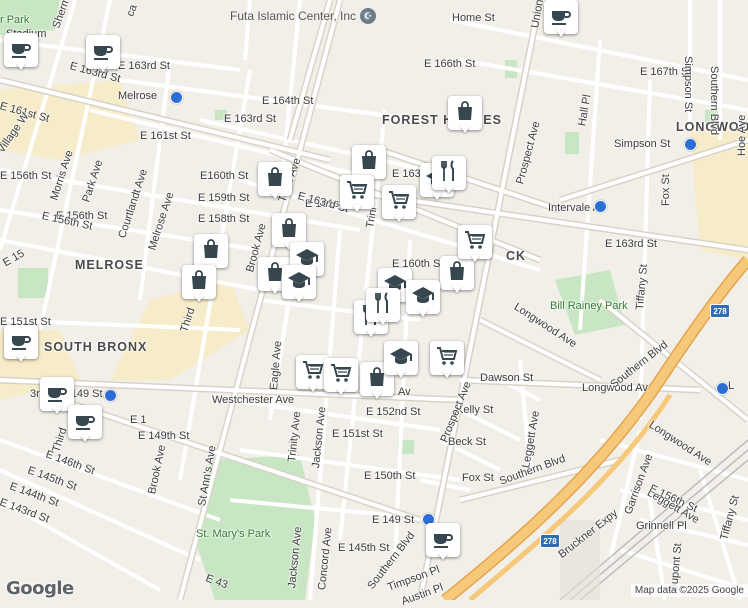 The width and height of the screenshot is (748, 608). What do you see at coordinates (224, 176) in the screenshot?
I see `street-e160-a: E160th St` at bounding box center [224, 176].